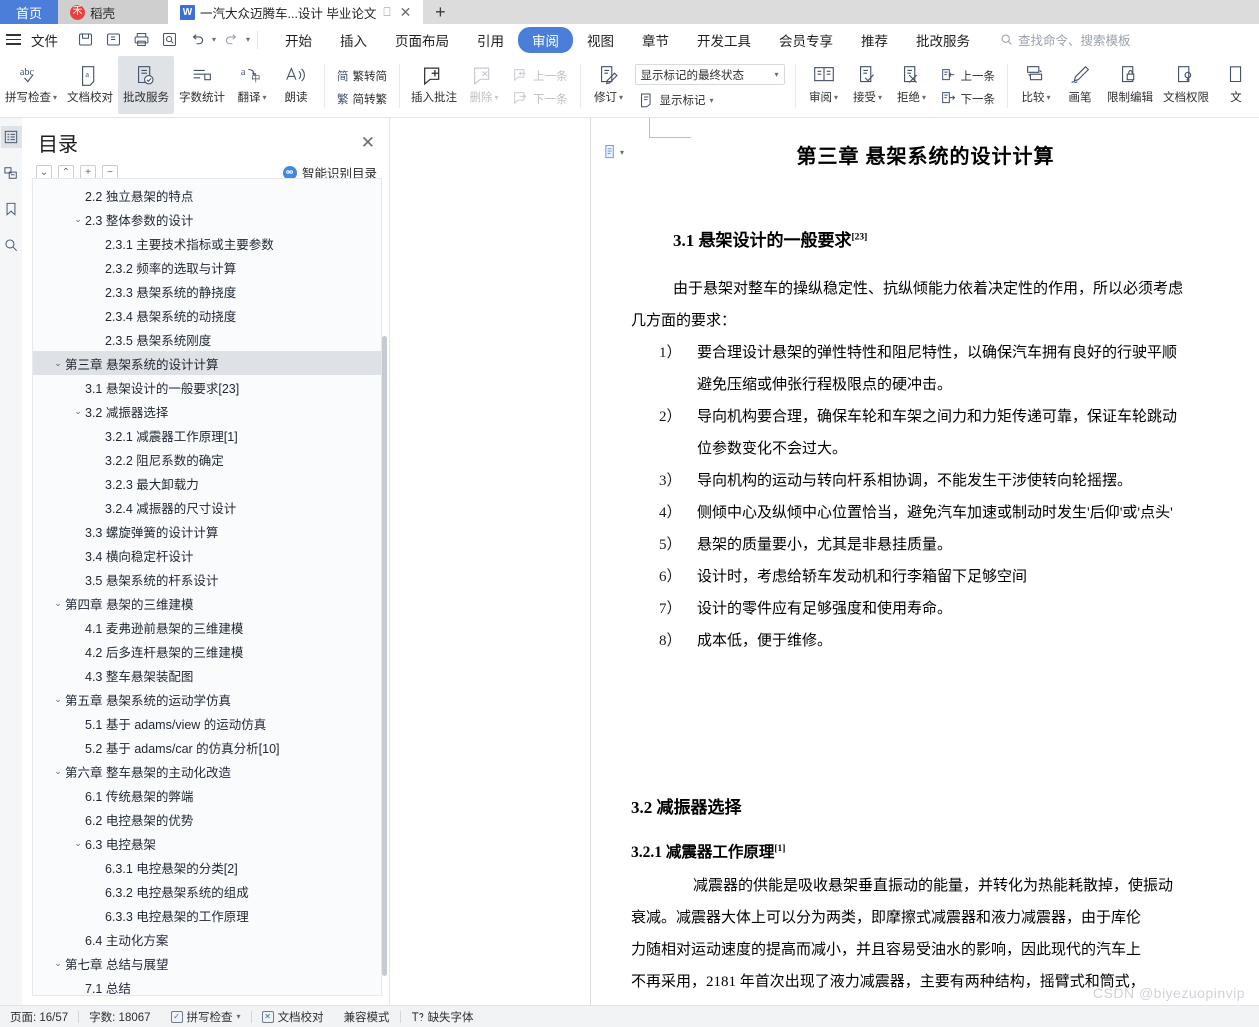 The width and height of the screenshot is (1259, 1027). What do you see at coordinates (207, 459) in the screenshot?
I see `toc-item: 3.2.2 阻尼系数的确定` at bounding box center [207, 459].